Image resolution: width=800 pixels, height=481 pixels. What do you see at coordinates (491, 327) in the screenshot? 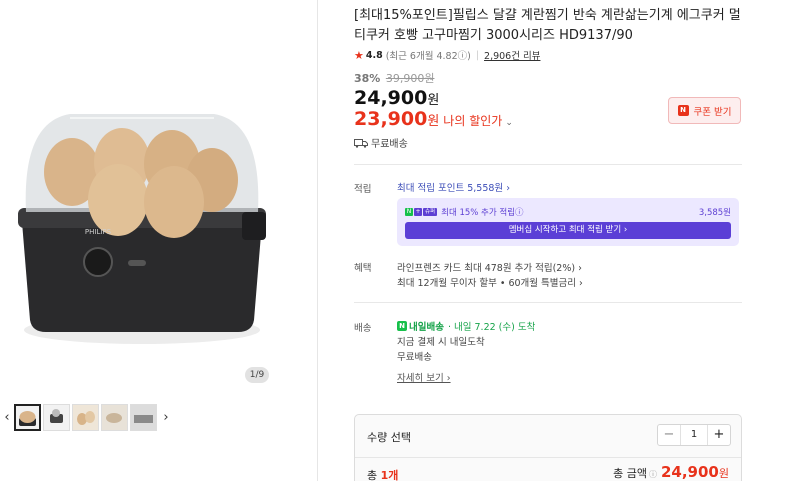
I see `delivery-date: · 내일 7.22 (수) 도착` at bounding box center [491, 327].